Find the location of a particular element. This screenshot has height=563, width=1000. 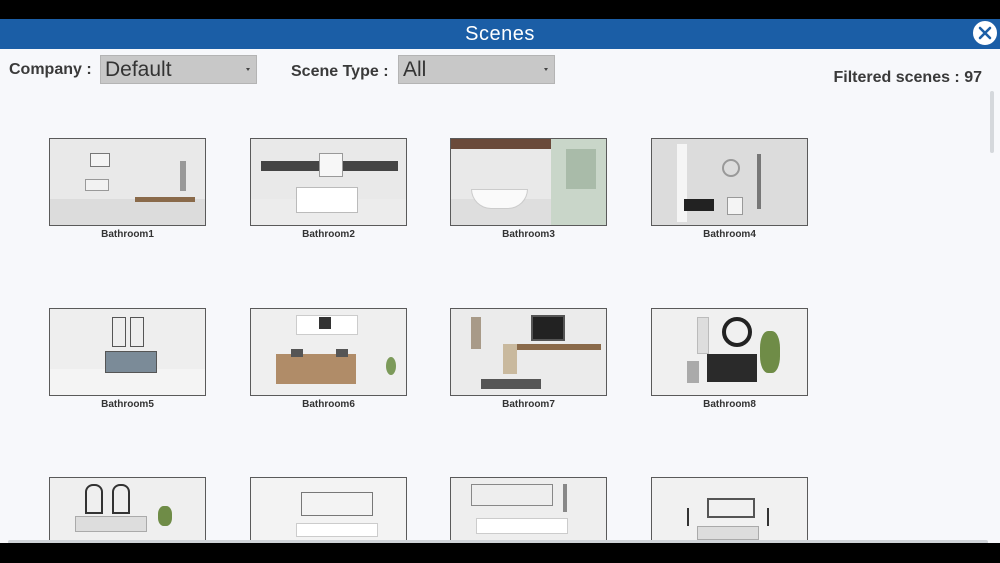

top-letterbox is located at coordinates (500, 9).